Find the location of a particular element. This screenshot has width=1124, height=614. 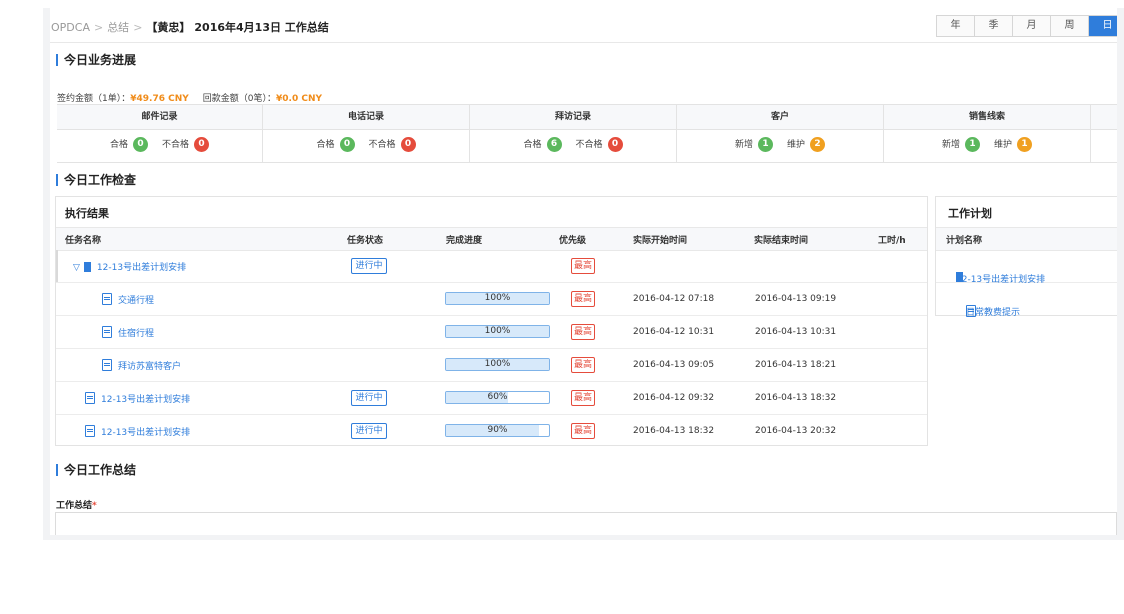

stats-header: 邮件记录 is located at coordinates (159, 117).